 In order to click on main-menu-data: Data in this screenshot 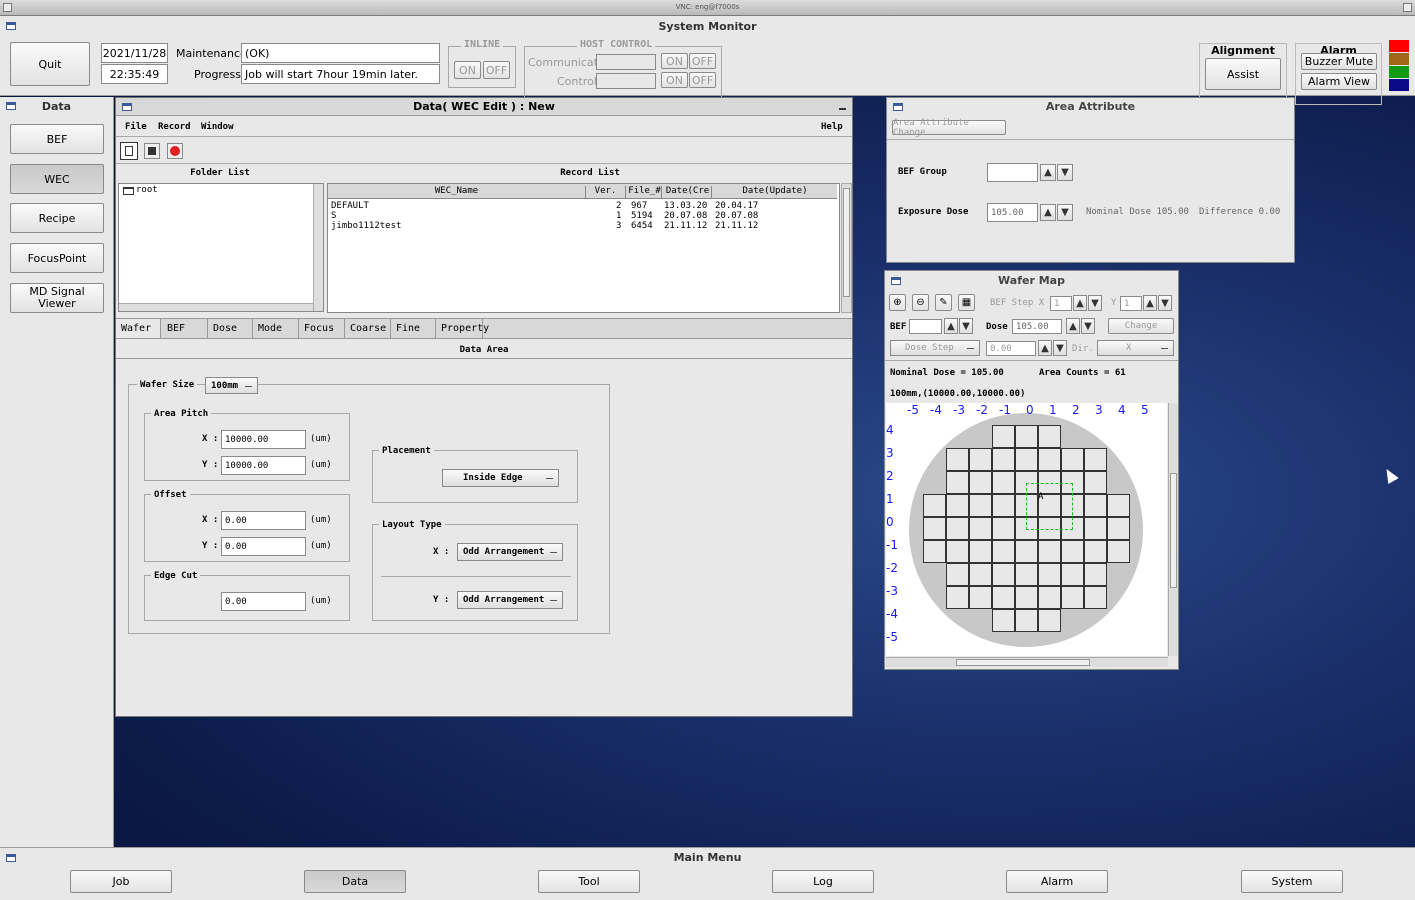, I will do `click(355, 881)`.